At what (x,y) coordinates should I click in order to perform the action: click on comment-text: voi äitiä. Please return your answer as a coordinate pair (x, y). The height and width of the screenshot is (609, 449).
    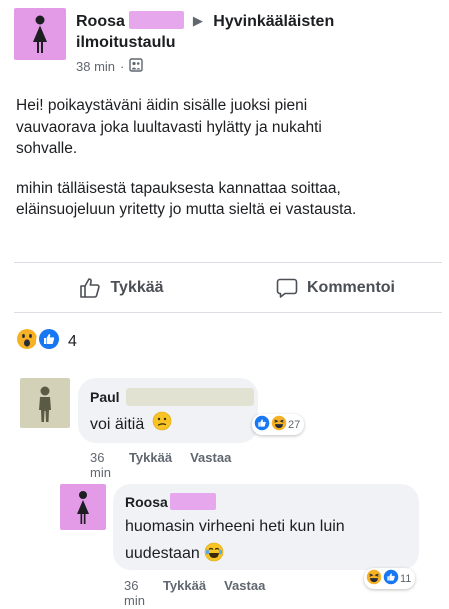
    Looking at the image, I should click on (117, 424).